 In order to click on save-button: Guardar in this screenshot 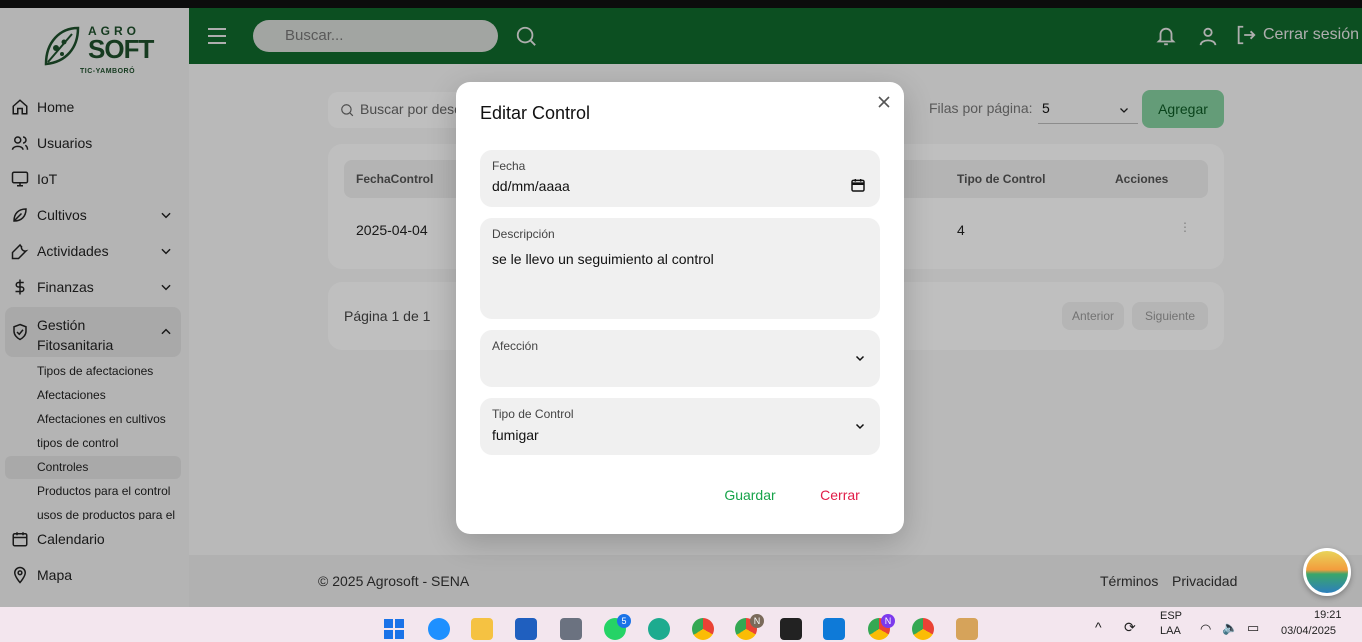, I will do `click(750, 499)`.